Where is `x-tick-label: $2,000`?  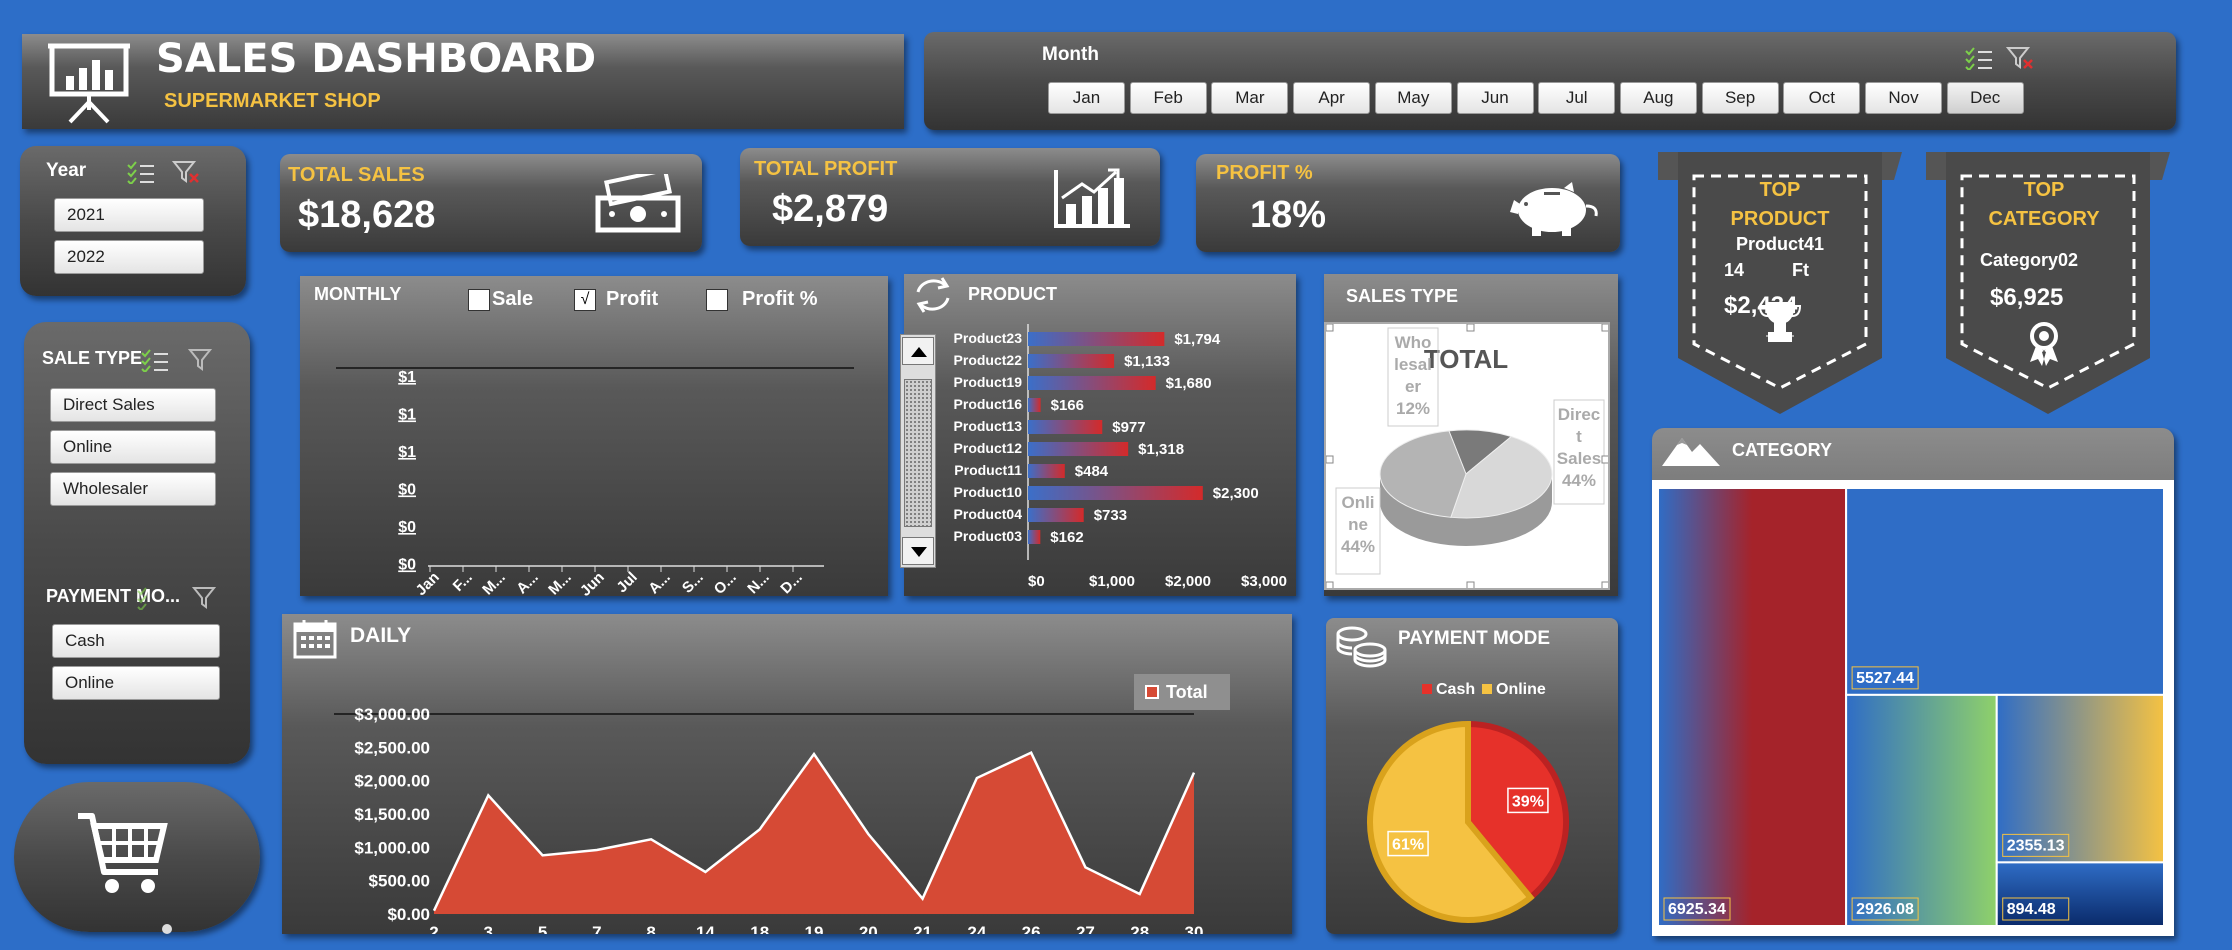
x-tick-label: $2,000 is located at coordinates (1188, 581).